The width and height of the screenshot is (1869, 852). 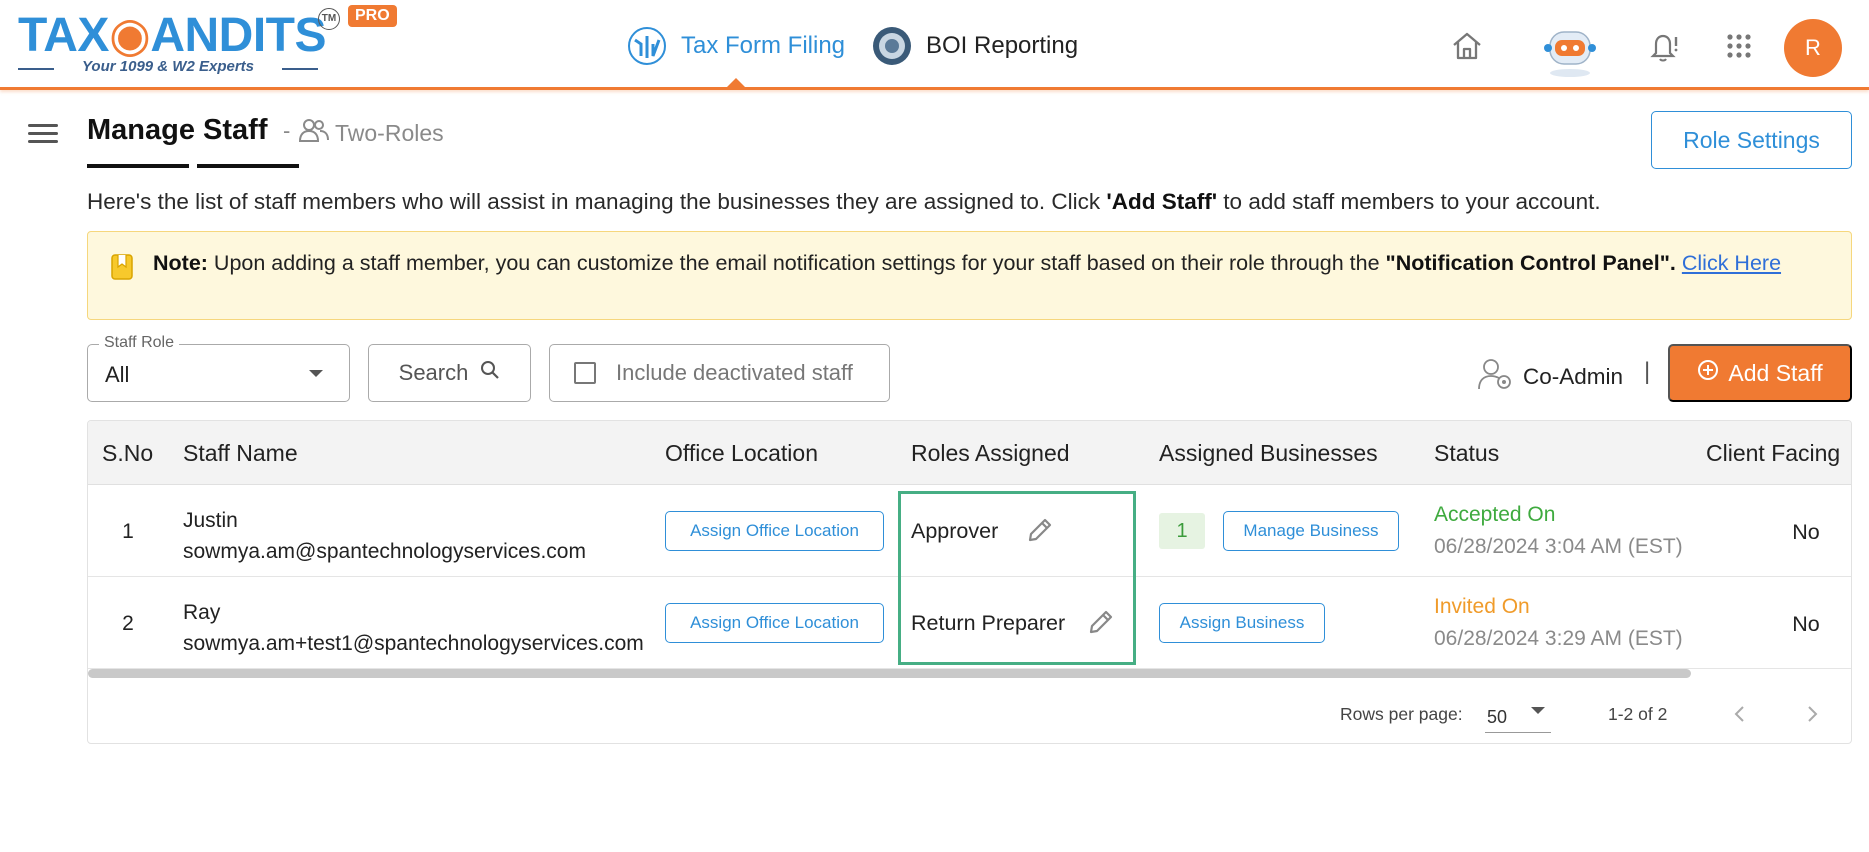 What do you see at coordinates (1268, 453) in the screenshot?
I see `column-header-assigned-businesses: Assigned Businesses` at bounding box center [1268, 453].